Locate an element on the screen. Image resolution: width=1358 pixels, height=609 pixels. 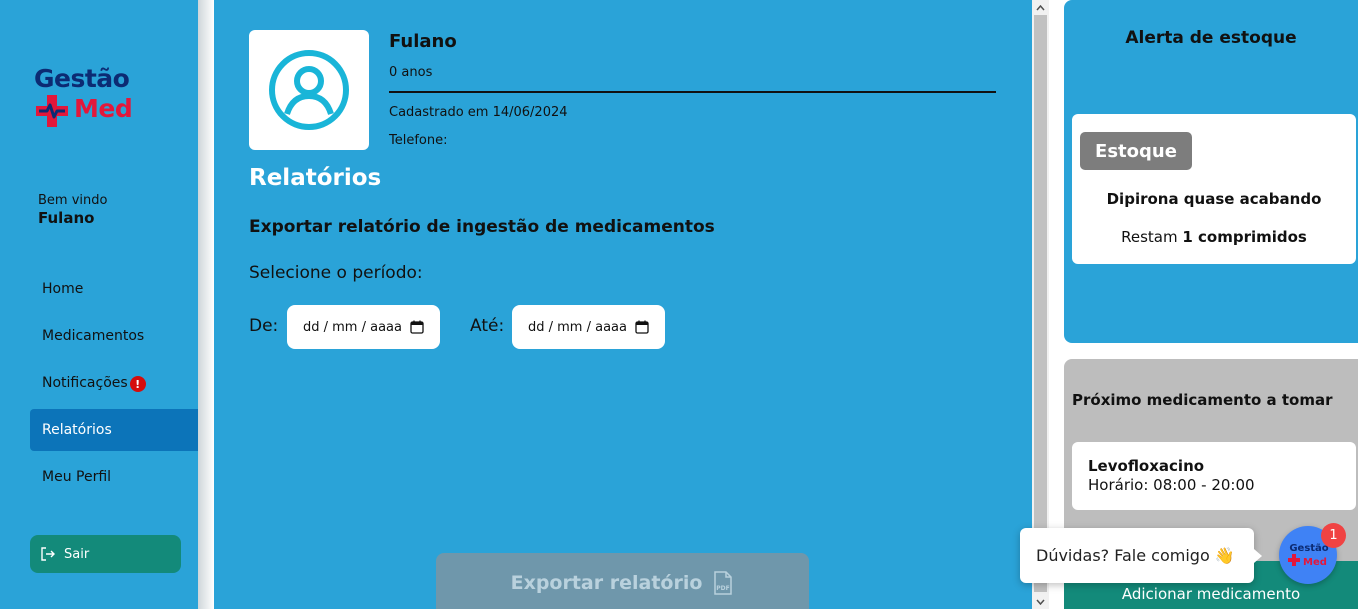
scroll-down-icon is located at coordinates (1040, 601).